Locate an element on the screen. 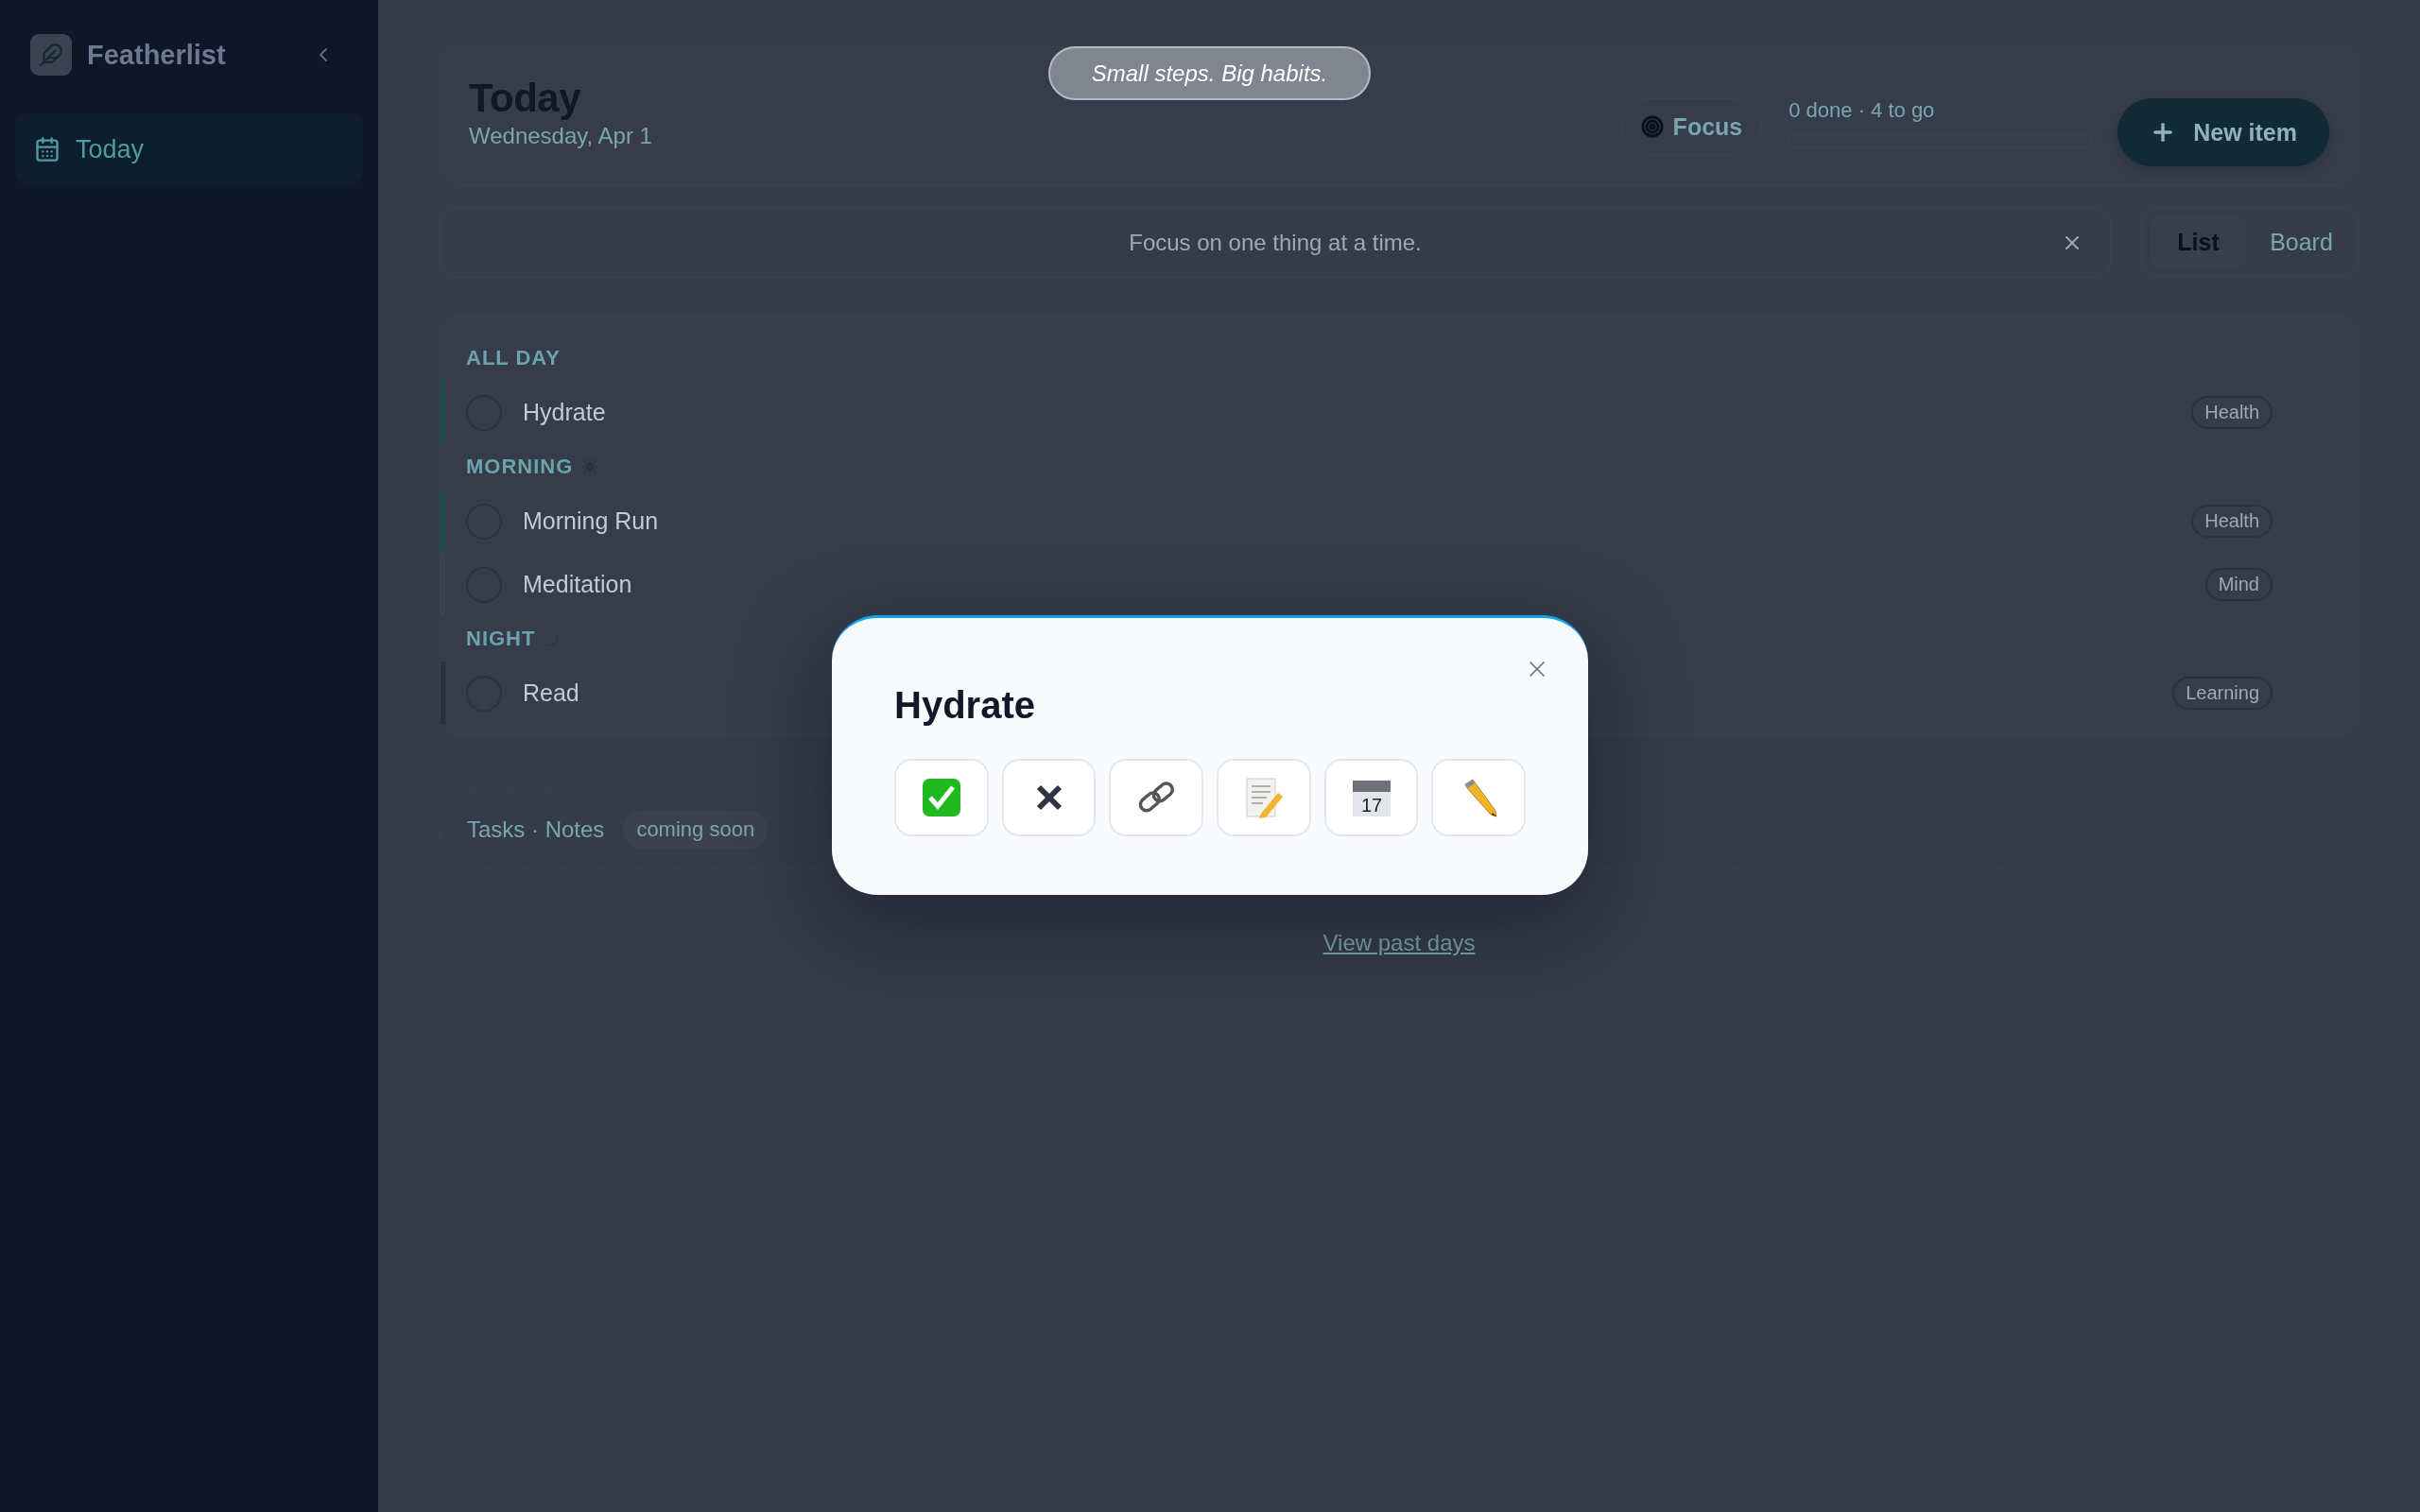 Image resolution: width=2420 pixels, height=1512 pixels. feather-logo-icon is located at coordinates (51, 55).